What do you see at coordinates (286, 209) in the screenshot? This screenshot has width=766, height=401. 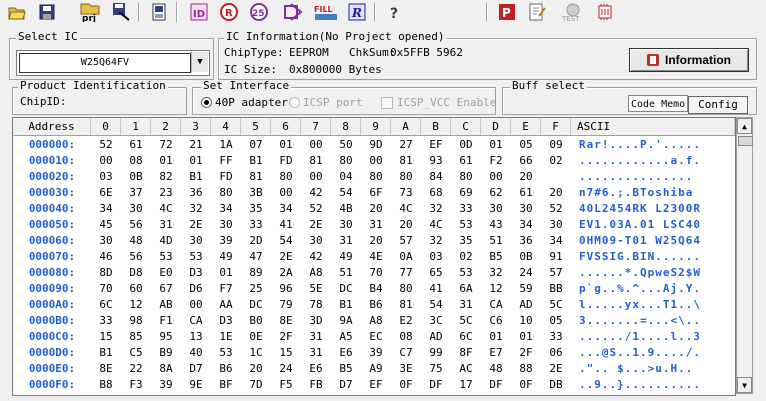 I see `byte-cell: 34` at bounding box center [286, 209].